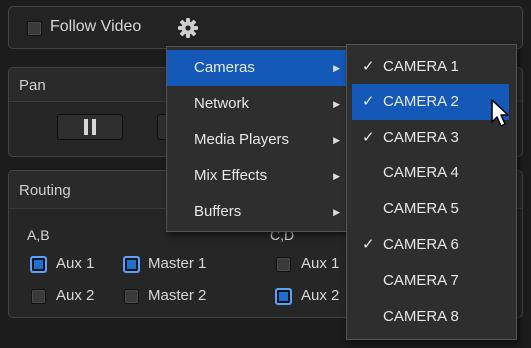  Describe the element at coordinates (96, 26) in the screenshot. I see `follow-video-label: Follow Video` at that location.